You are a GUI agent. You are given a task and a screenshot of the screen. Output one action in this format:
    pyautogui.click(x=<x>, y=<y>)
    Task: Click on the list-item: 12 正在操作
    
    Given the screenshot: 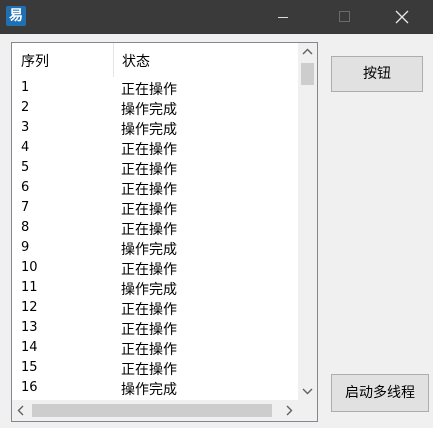 What is the action you would take?
    pyautogui.click(x=155, y=308)
    